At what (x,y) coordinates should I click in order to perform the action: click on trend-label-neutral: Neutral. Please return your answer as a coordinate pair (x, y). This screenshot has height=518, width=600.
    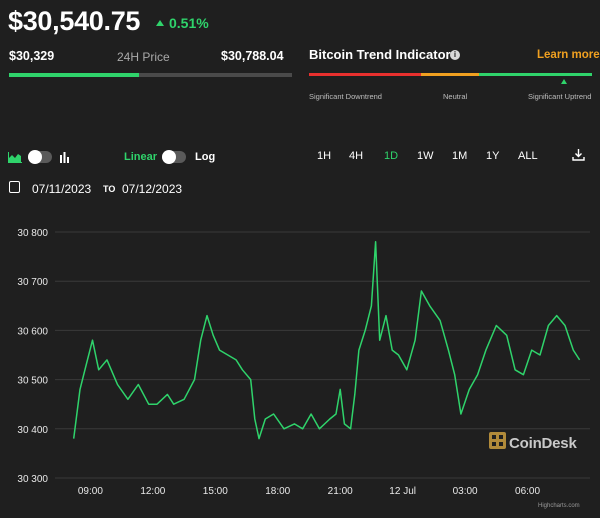
    Looking at the image, I should click on (455, 96).